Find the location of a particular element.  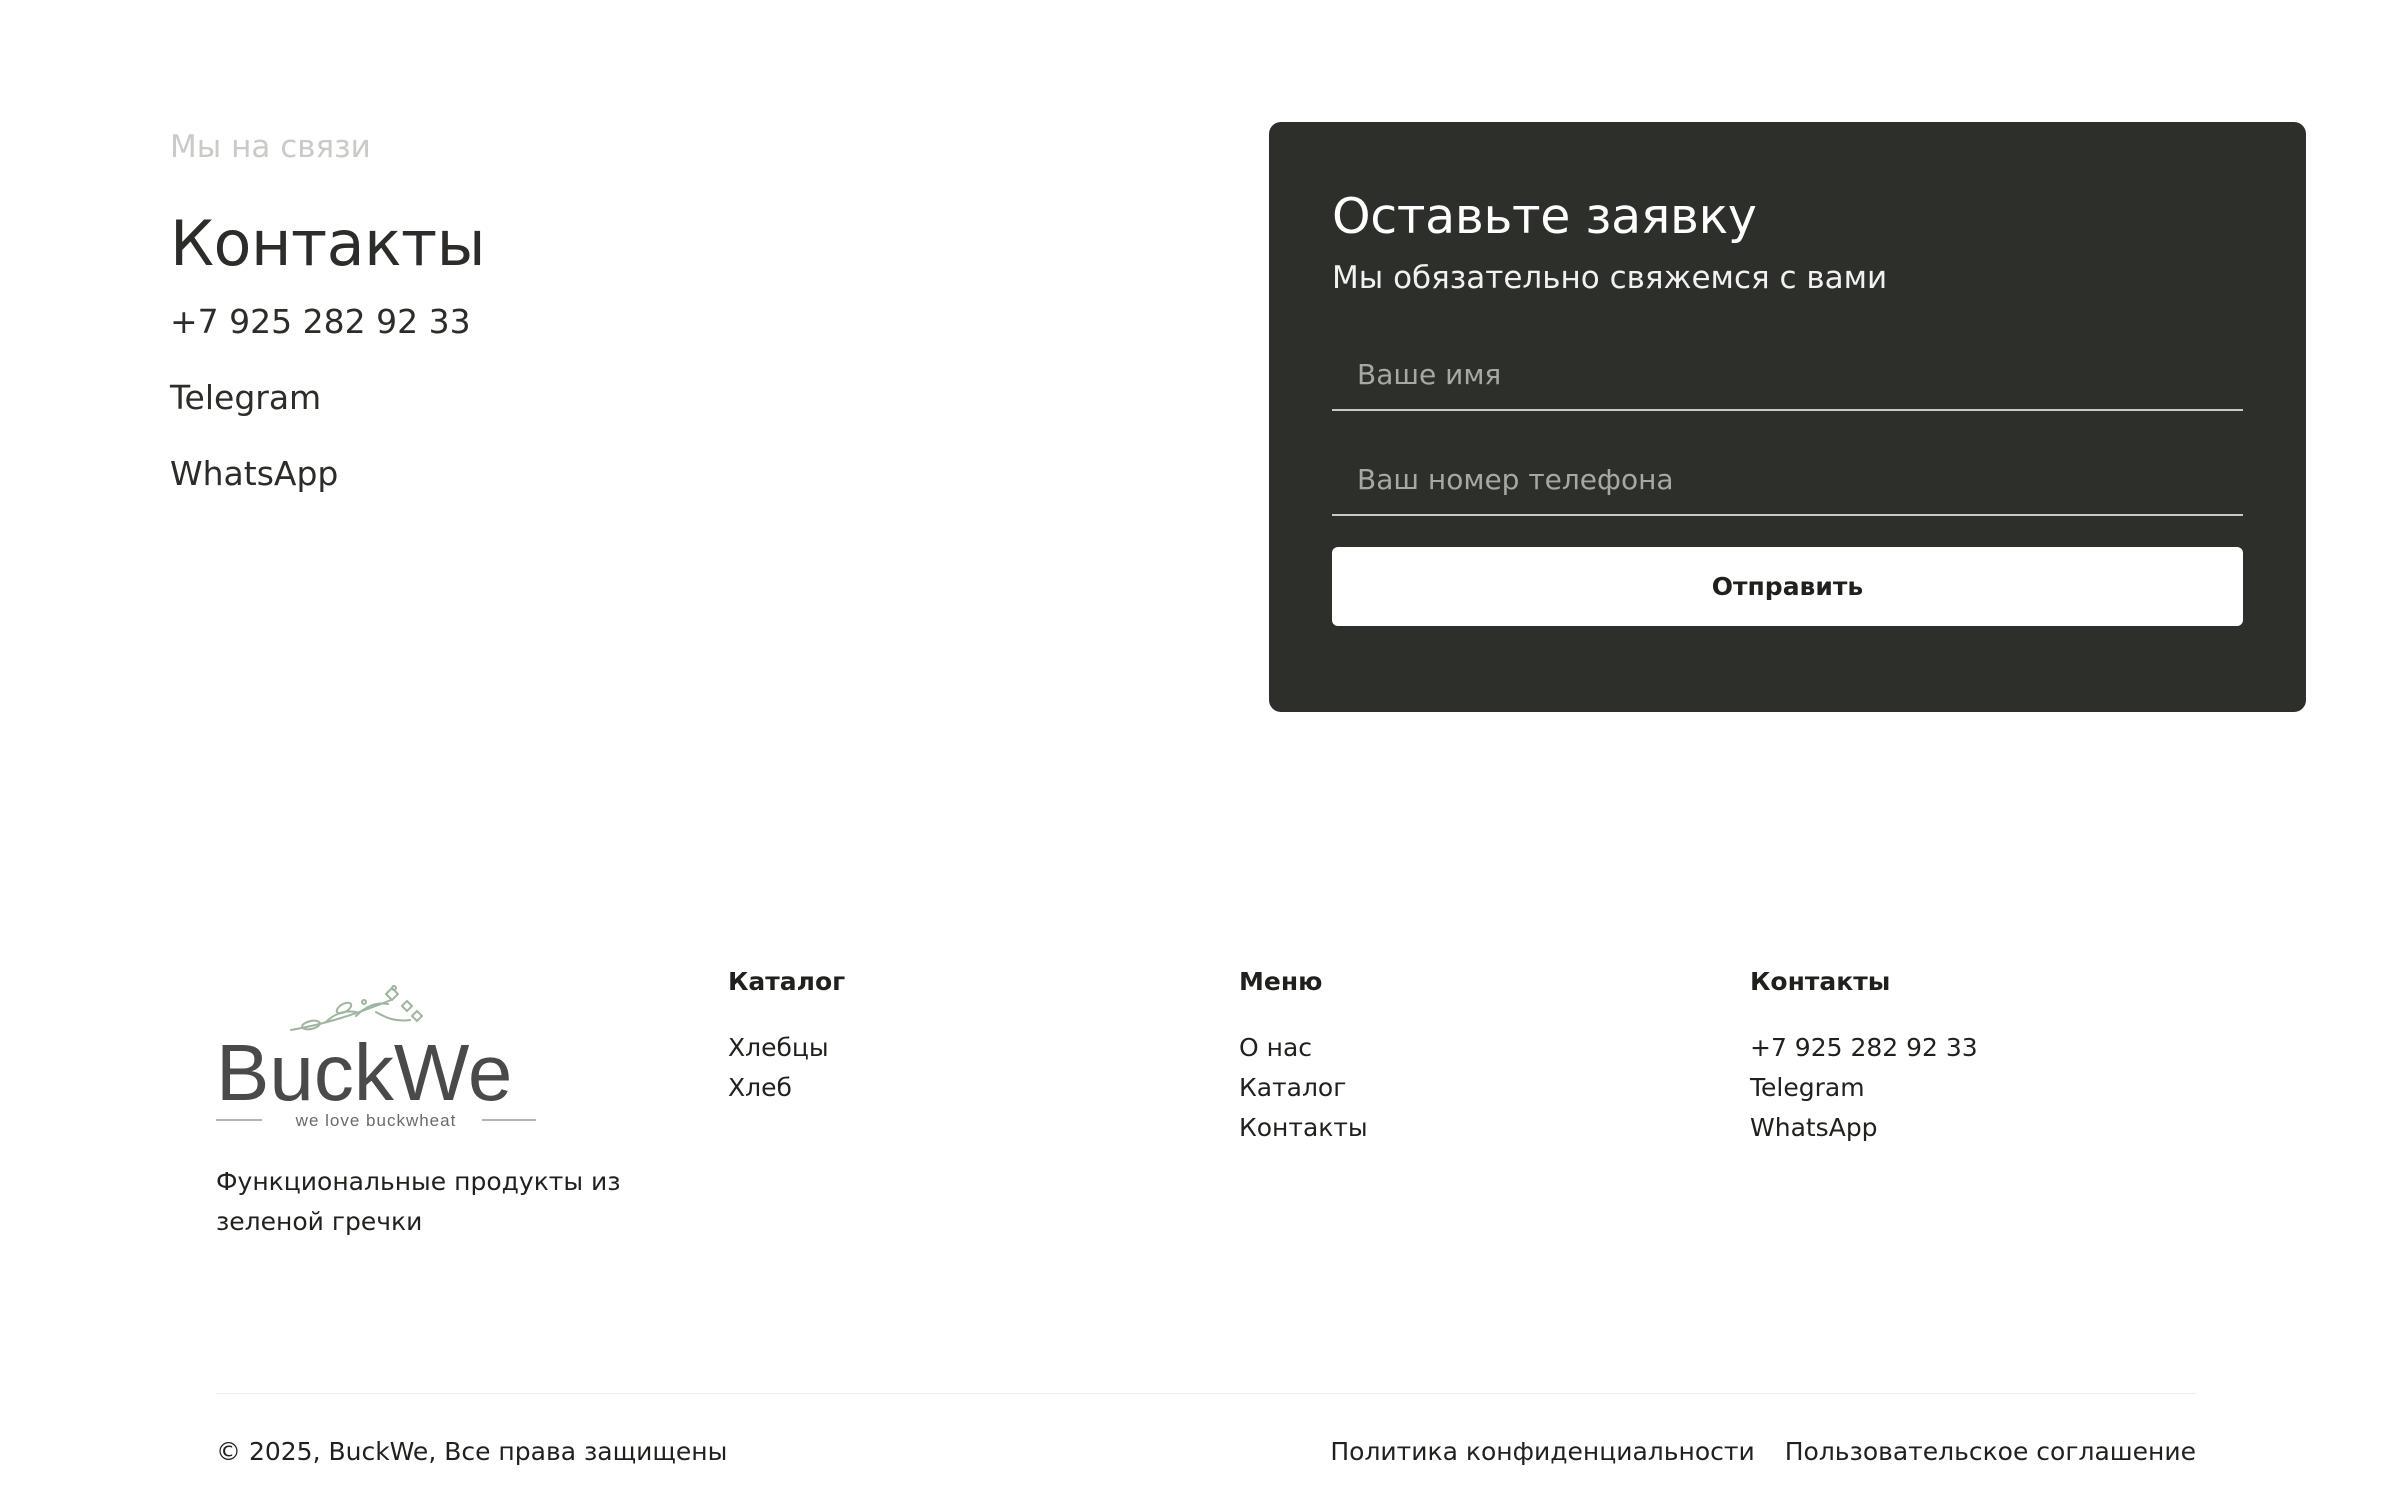

form-subtitle: Мы обязательно свяжемся с вами is located at coordinates (1610, 278).